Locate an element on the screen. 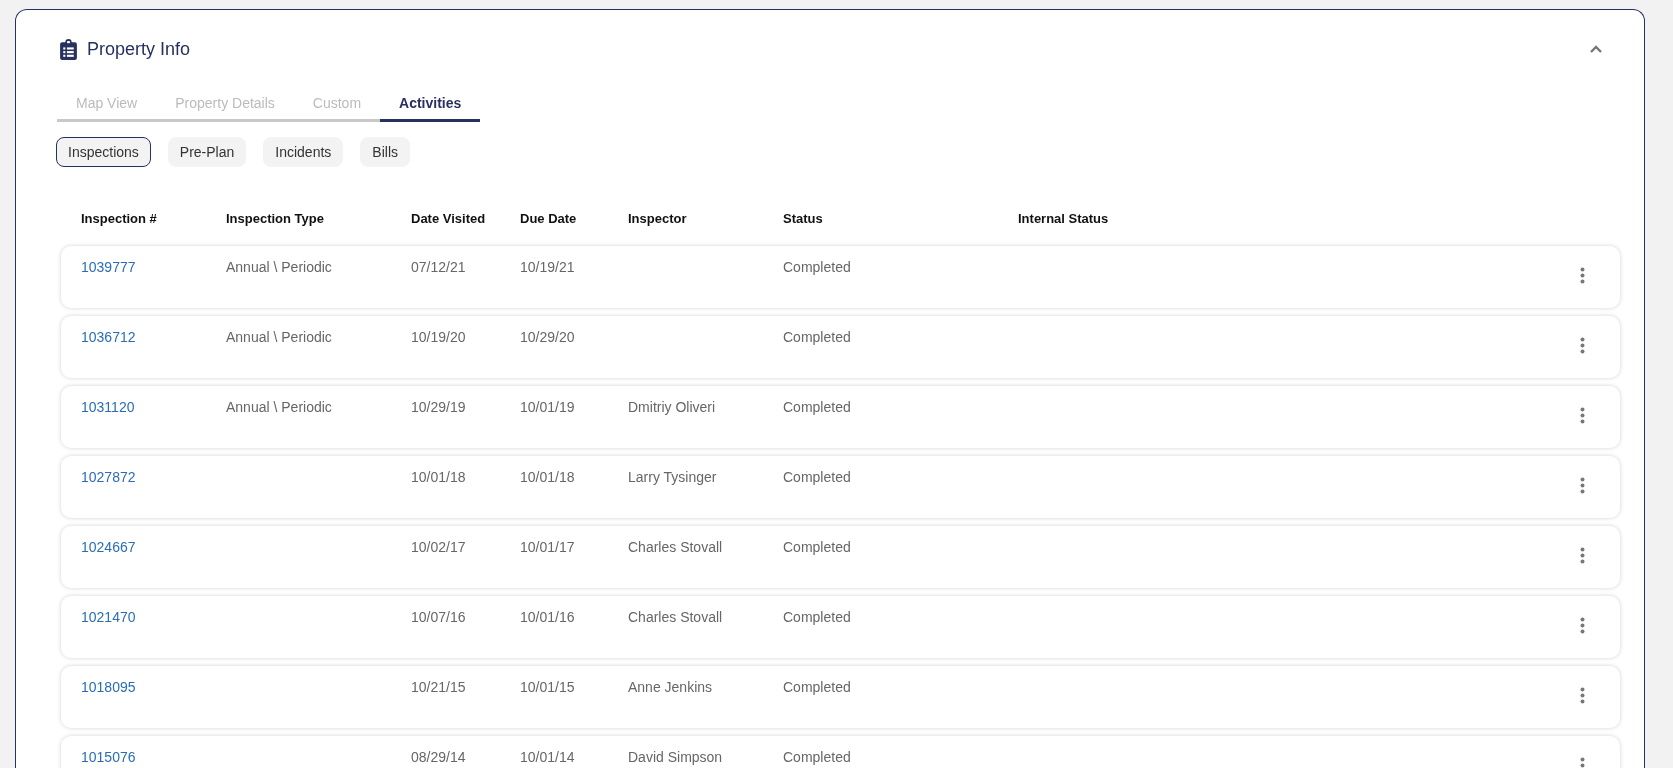 Image resolution: width=1673 pixels, height=768 pixels. panel-title: Property Info is located at coordinates (139, 49).